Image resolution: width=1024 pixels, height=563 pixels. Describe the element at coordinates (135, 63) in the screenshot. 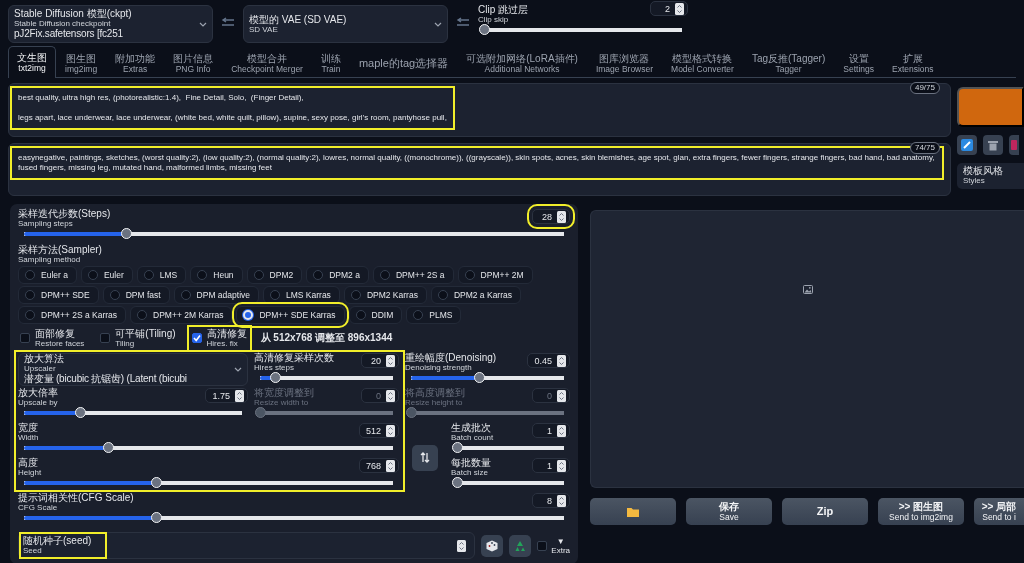

I see `tab: 附加功能 Extras` at that location.